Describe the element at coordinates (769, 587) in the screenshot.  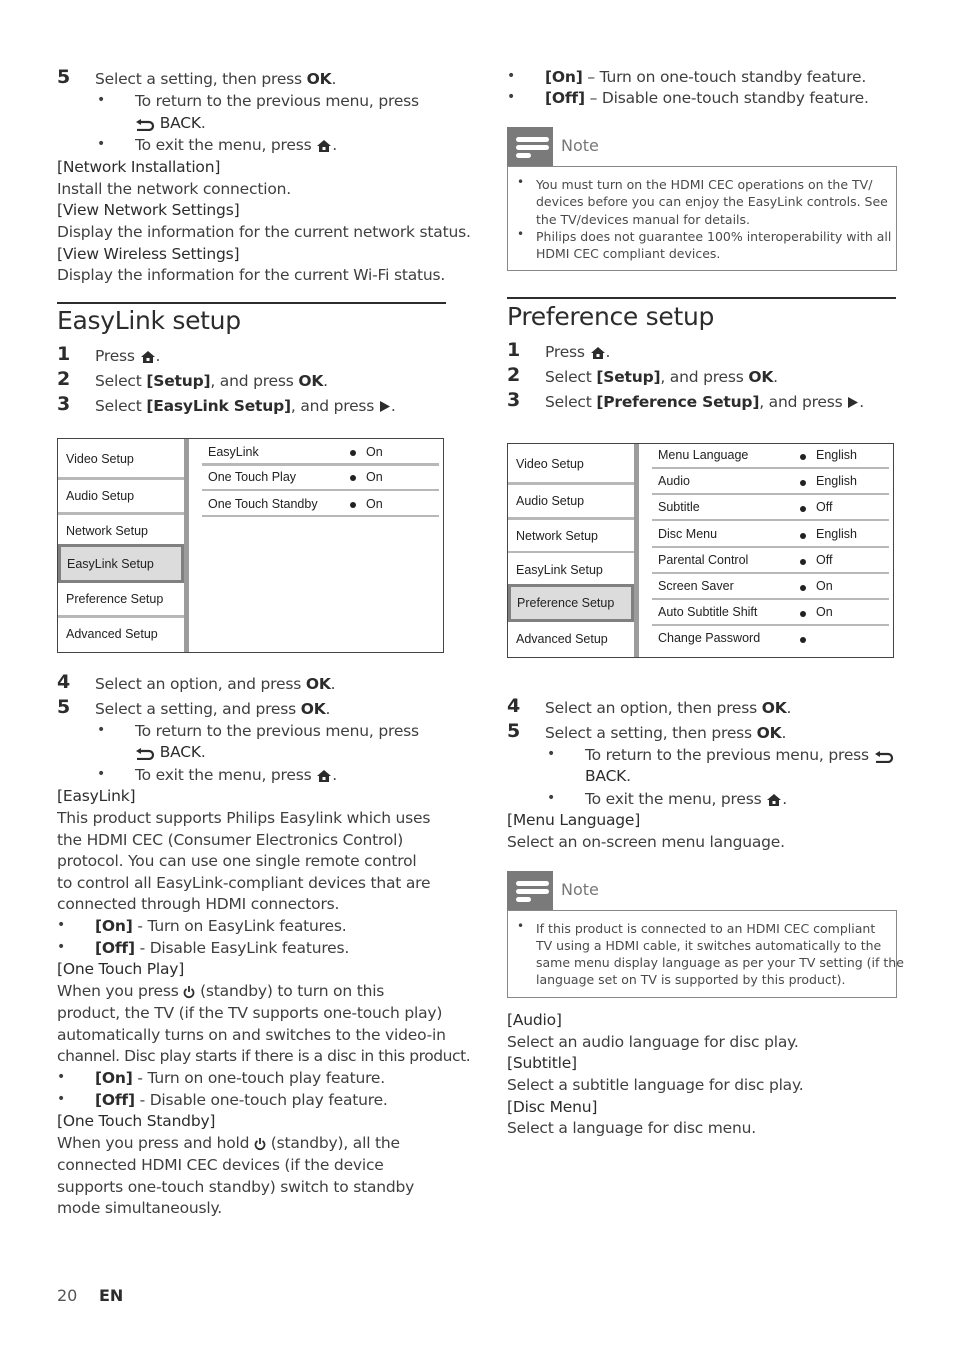
I see `option-row-screen-saver: Screen Saver On` at that location.